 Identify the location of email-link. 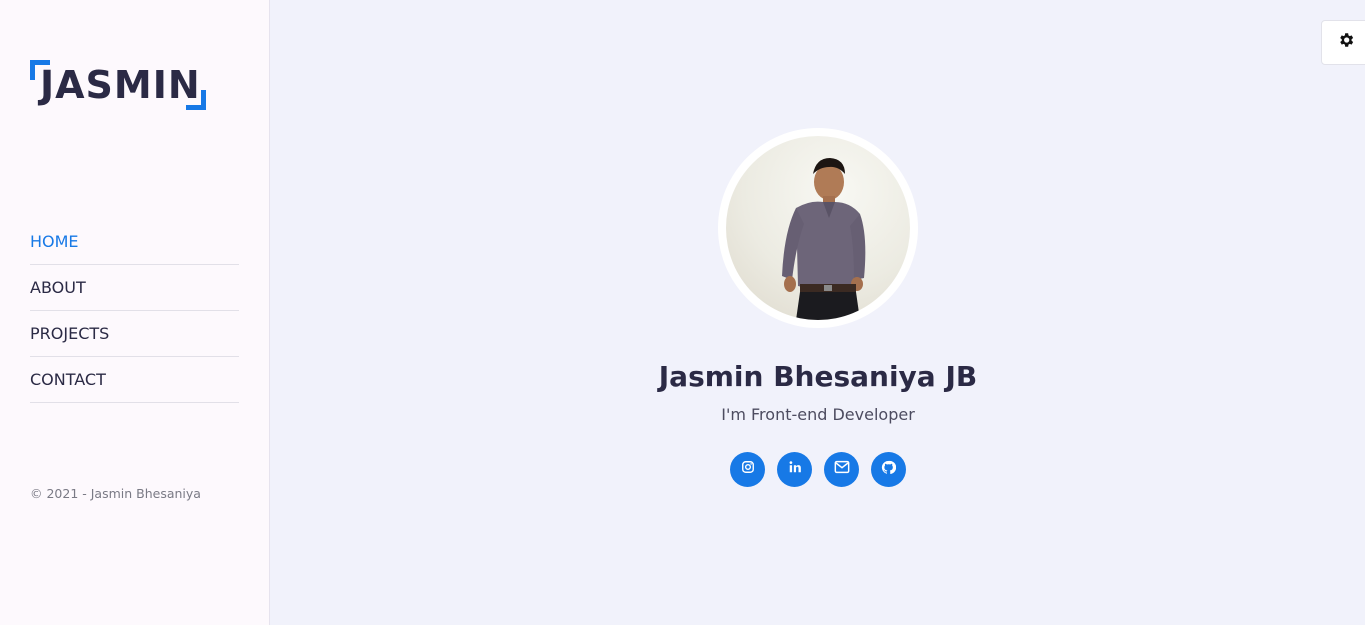
(841, 469).